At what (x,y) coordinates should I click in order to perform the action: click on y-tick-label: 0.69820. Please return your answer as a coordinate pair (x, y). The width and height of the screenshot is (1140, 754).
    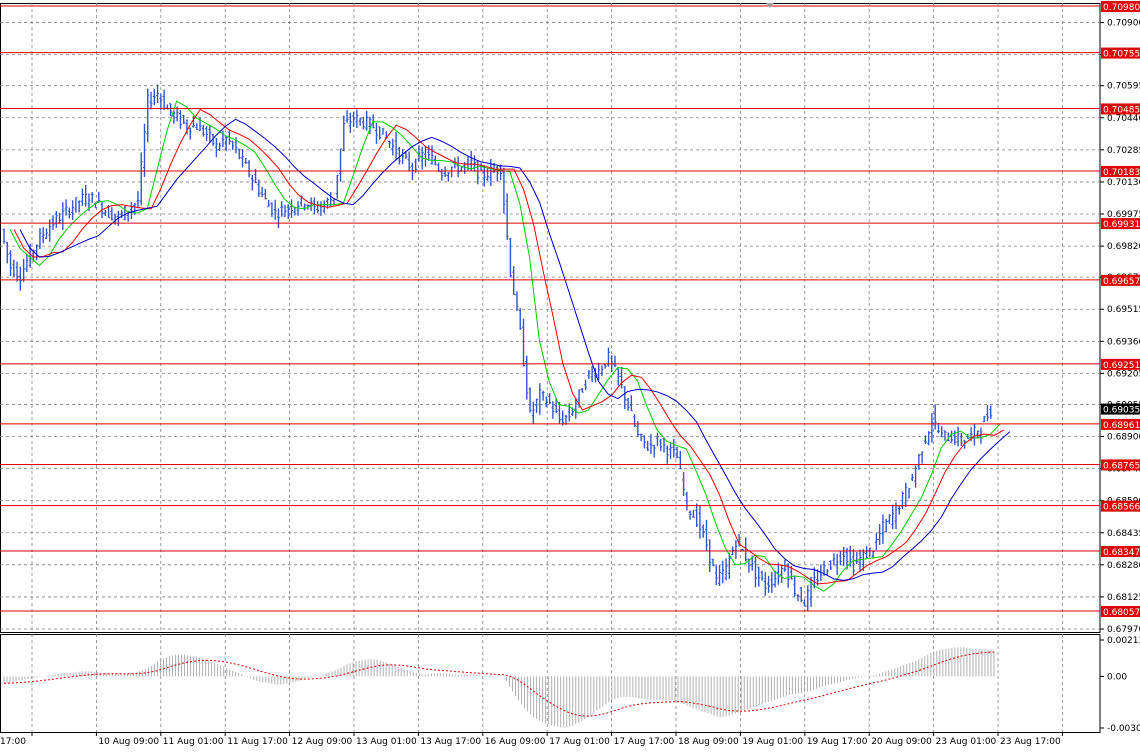
    Looking at the image, I should click on (1123, 247).